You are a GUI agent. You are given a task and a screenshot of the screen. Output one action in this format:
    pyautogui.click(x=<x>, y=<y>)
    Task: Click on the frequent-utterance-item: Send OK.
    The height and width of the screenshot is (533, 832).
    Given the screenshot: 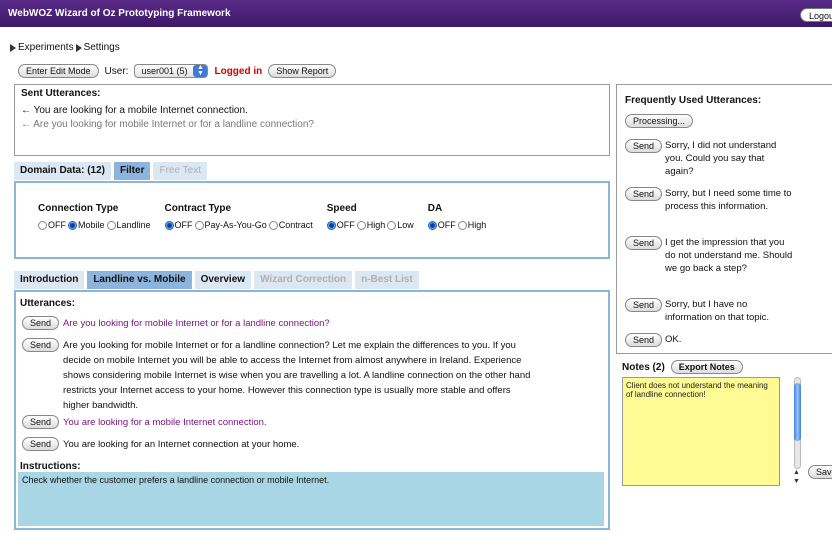 What is the action you would take?
    pyautogui.click(x=710, y=340)
    